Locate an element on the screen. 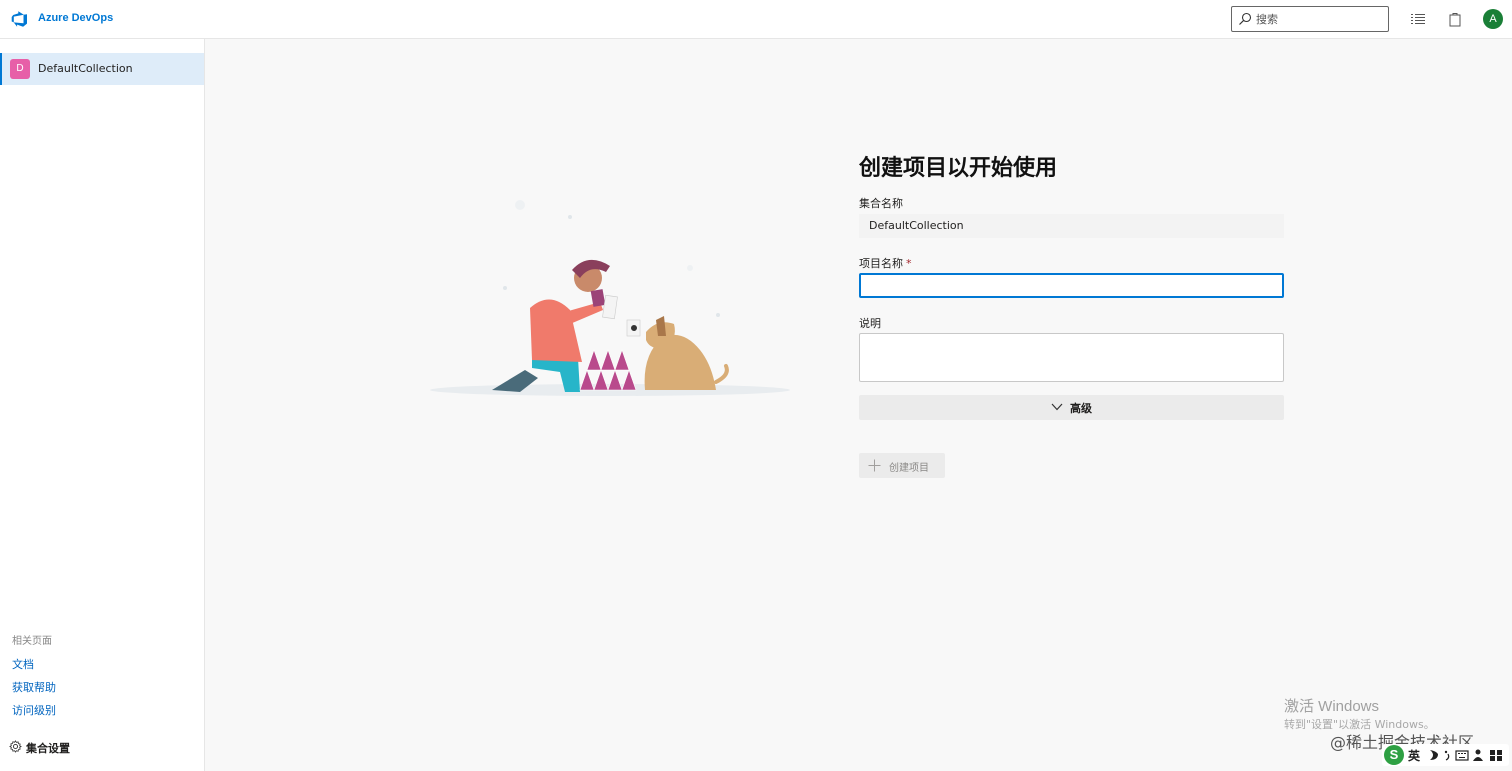  ime-toolbar: S 英 is located at coordinates (1445, 755).